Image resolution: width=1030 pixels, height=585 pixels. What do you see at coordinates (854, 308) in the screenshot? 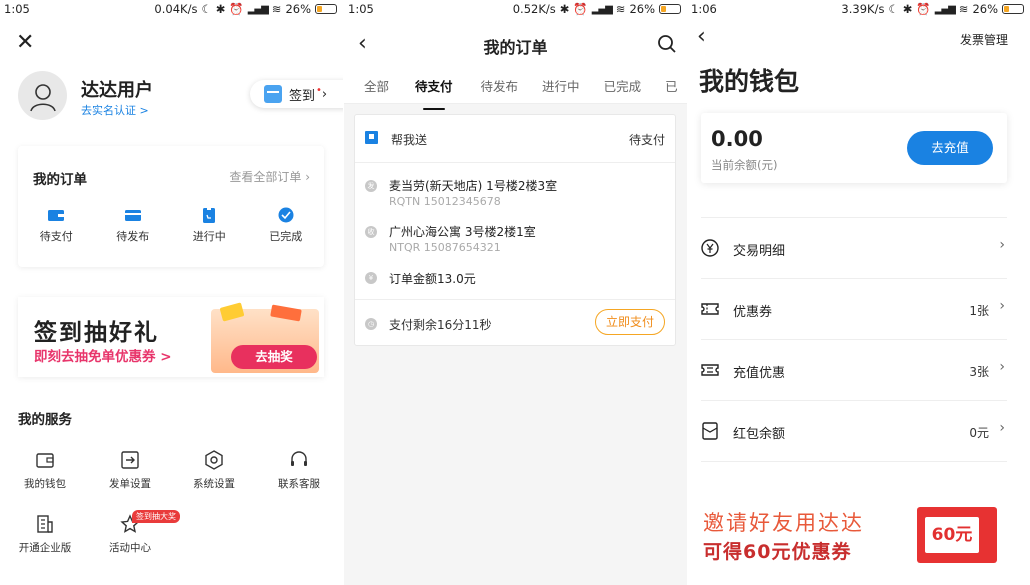
I see `wallet-row-coupons: 优惠券 1张 ›` at bounding box center [854, 308].